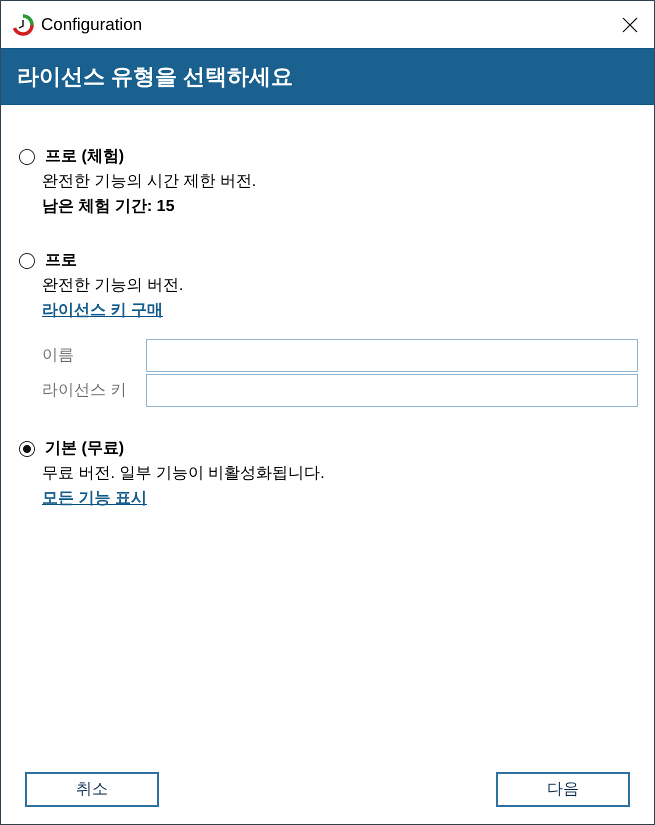  What do you see at coordinates (92, 789) in the screenshot?
I see `dialog-button: 취소` at bounding box center [92, 789].